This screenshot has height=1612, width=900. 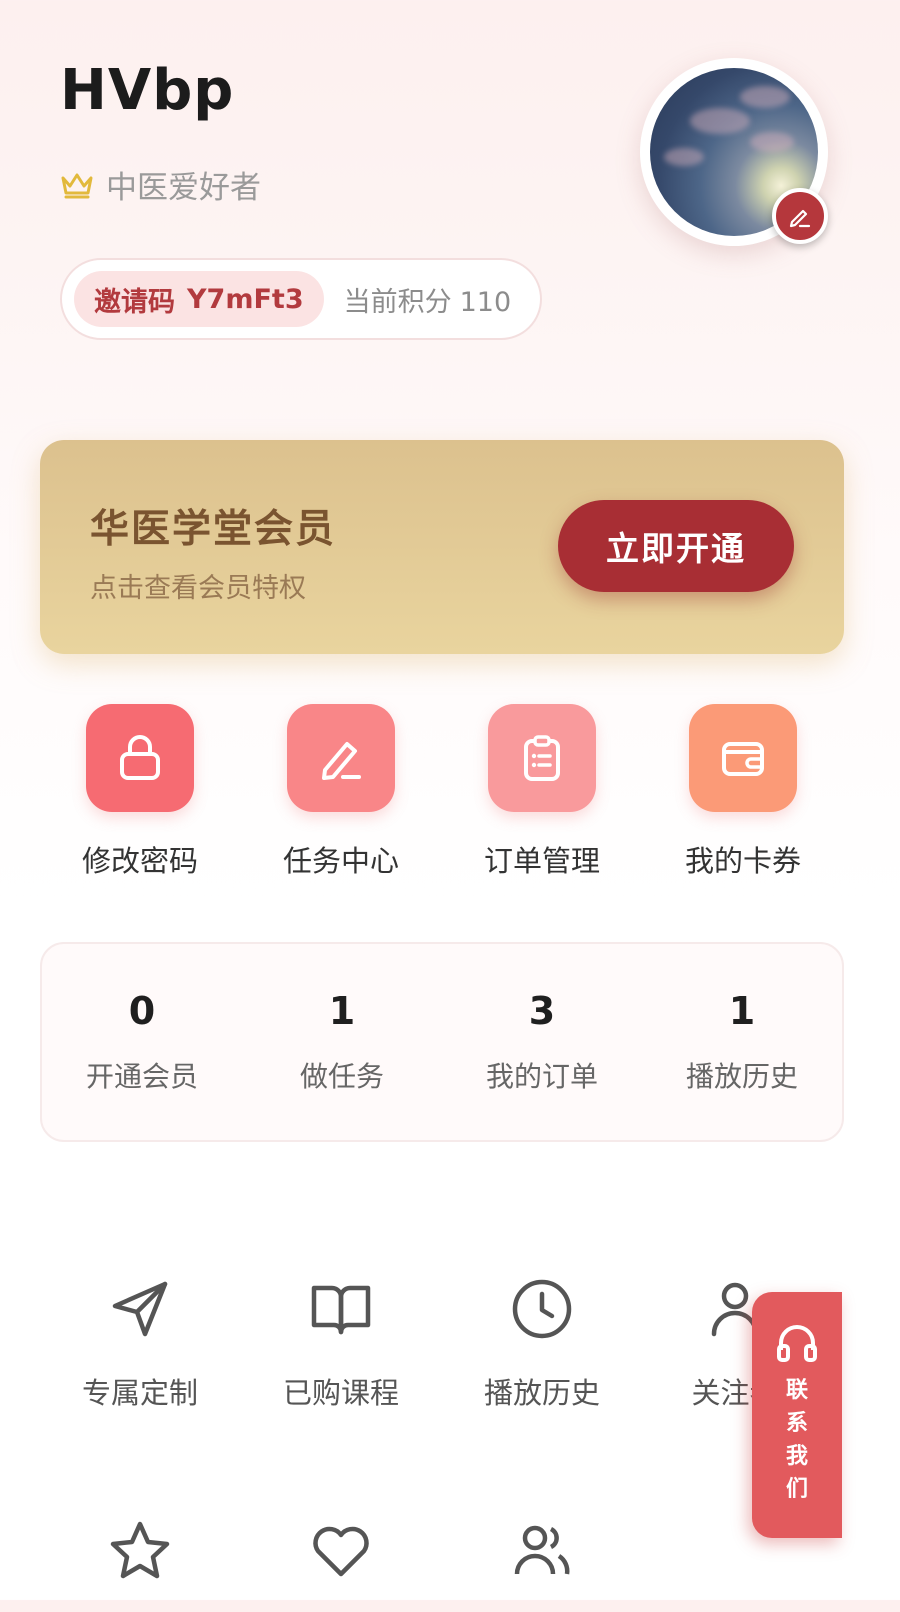 I want to click on stat-label: 播放历史, so click(x=741, y=1076).